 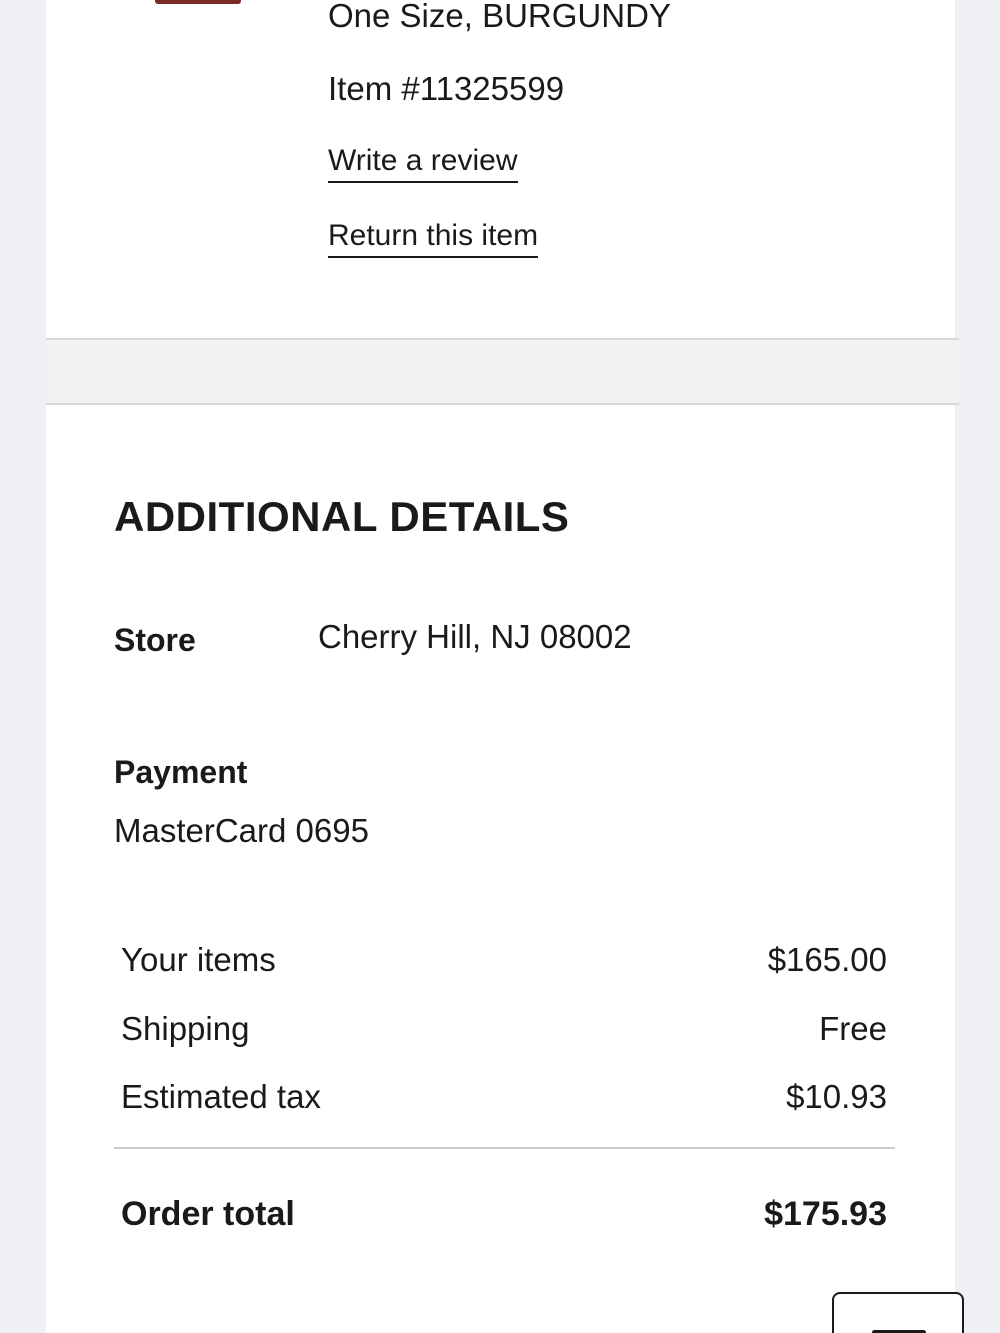 I want to click on section-title: ADDITIONAL DETAILS, so click(x=342, y=516).